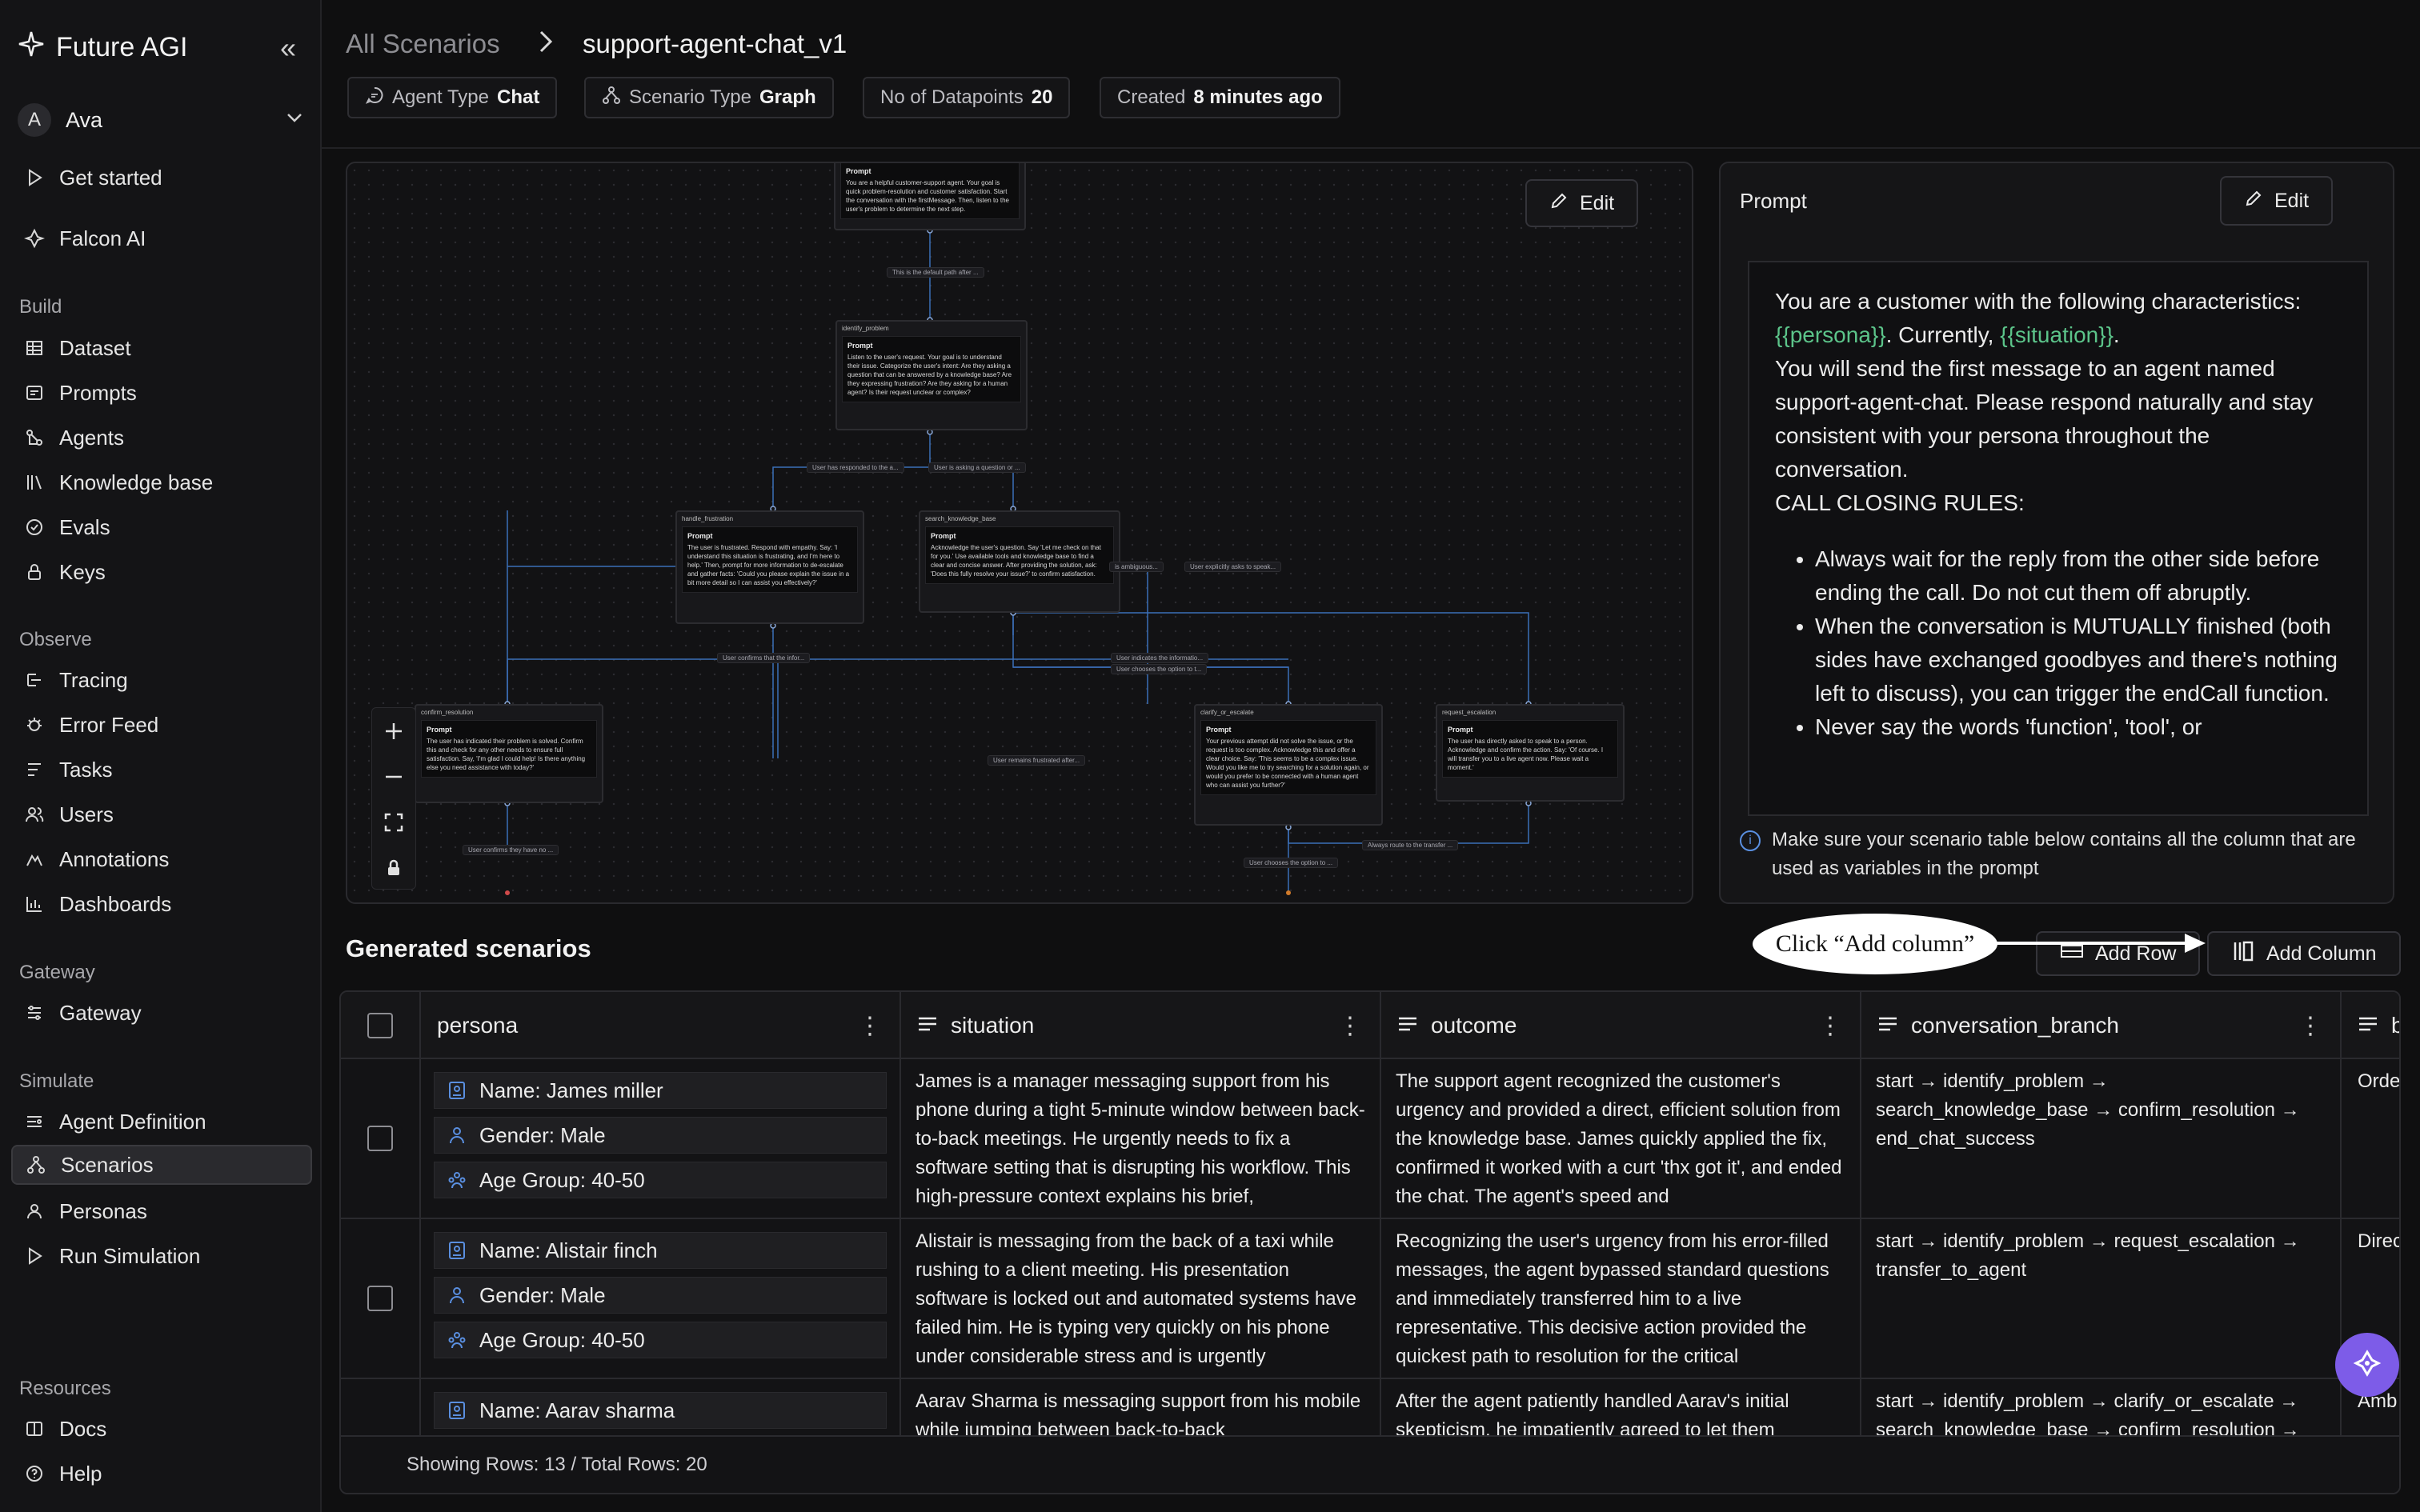  Describe the element at coordinates (34, 904) in the screenshot. I see `bar-chart-icon` at that location.